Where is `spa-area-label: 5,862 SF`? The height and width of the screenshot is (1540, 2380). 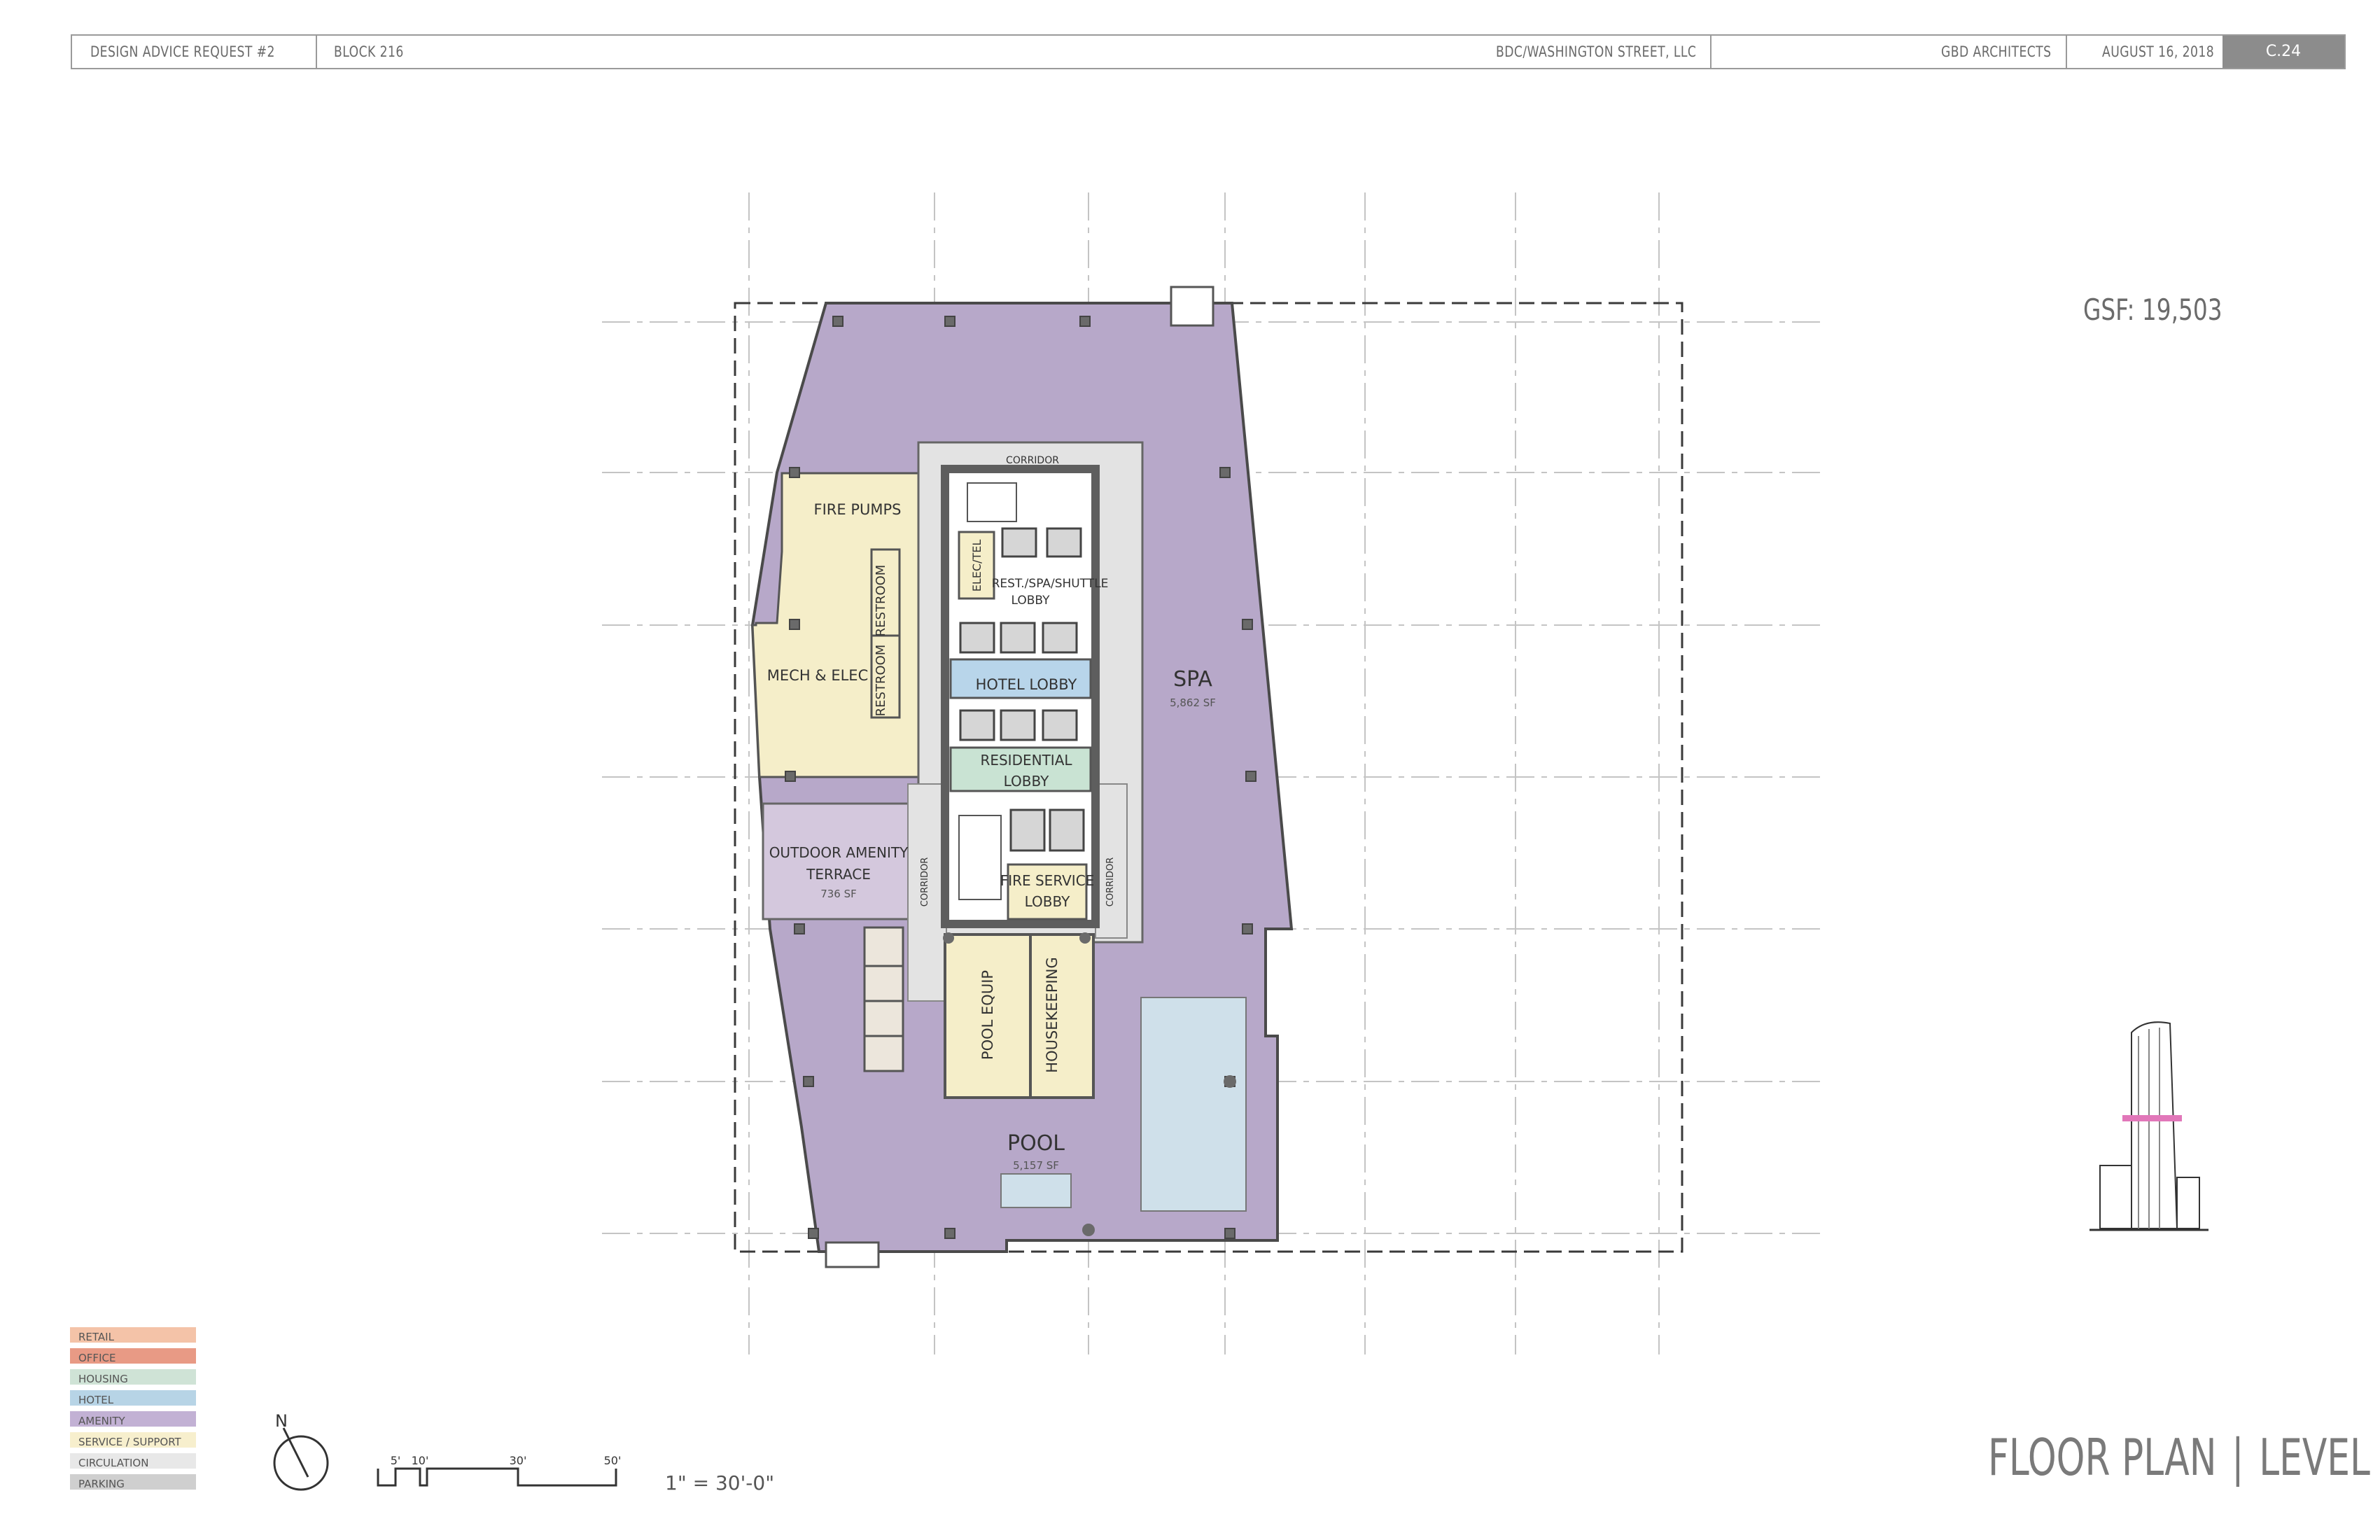 spa-area-label: 5,862 SF is located at coordinates (1193, 702).